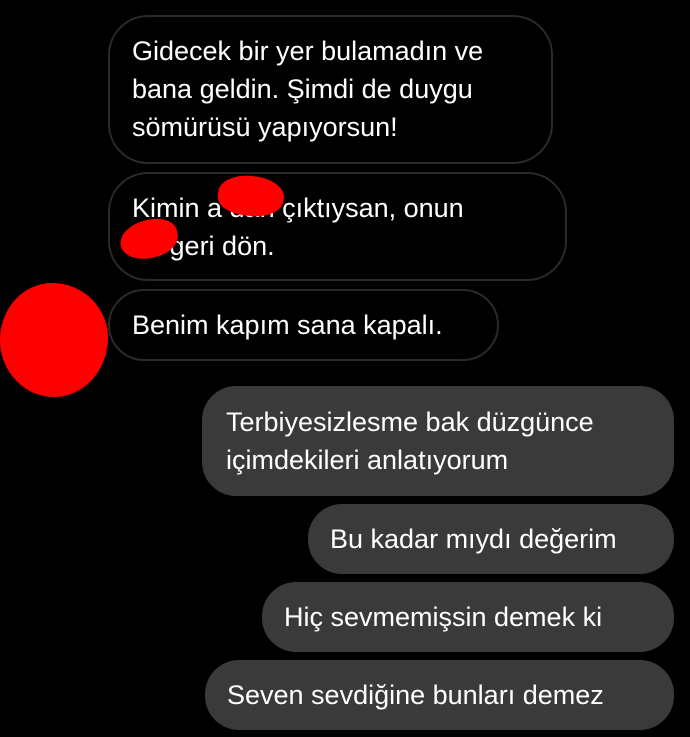 This screenshot has width=690, height=737. I want to click on sent-message: Bu kadar mıydı değerim, so click(491, 539).